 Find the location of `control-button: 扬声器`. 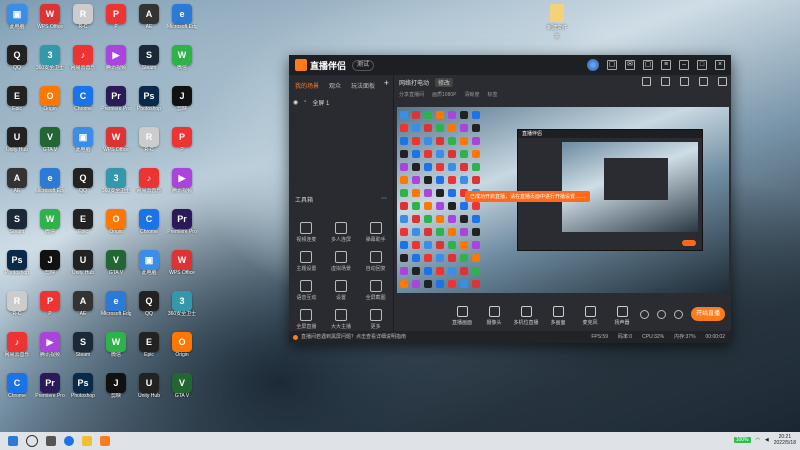

control-button: 扬声器 is located at coordinates (622, 316).